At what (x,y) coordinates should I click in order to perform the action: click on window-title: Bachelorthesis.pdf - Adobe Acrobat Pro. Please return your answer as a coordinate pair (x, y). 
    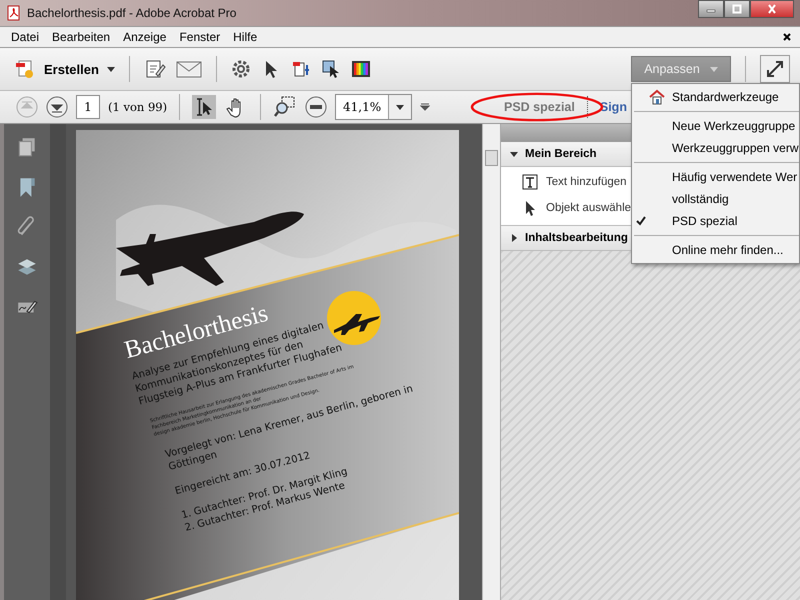
    Looking at the image, I should click on (131, 13).